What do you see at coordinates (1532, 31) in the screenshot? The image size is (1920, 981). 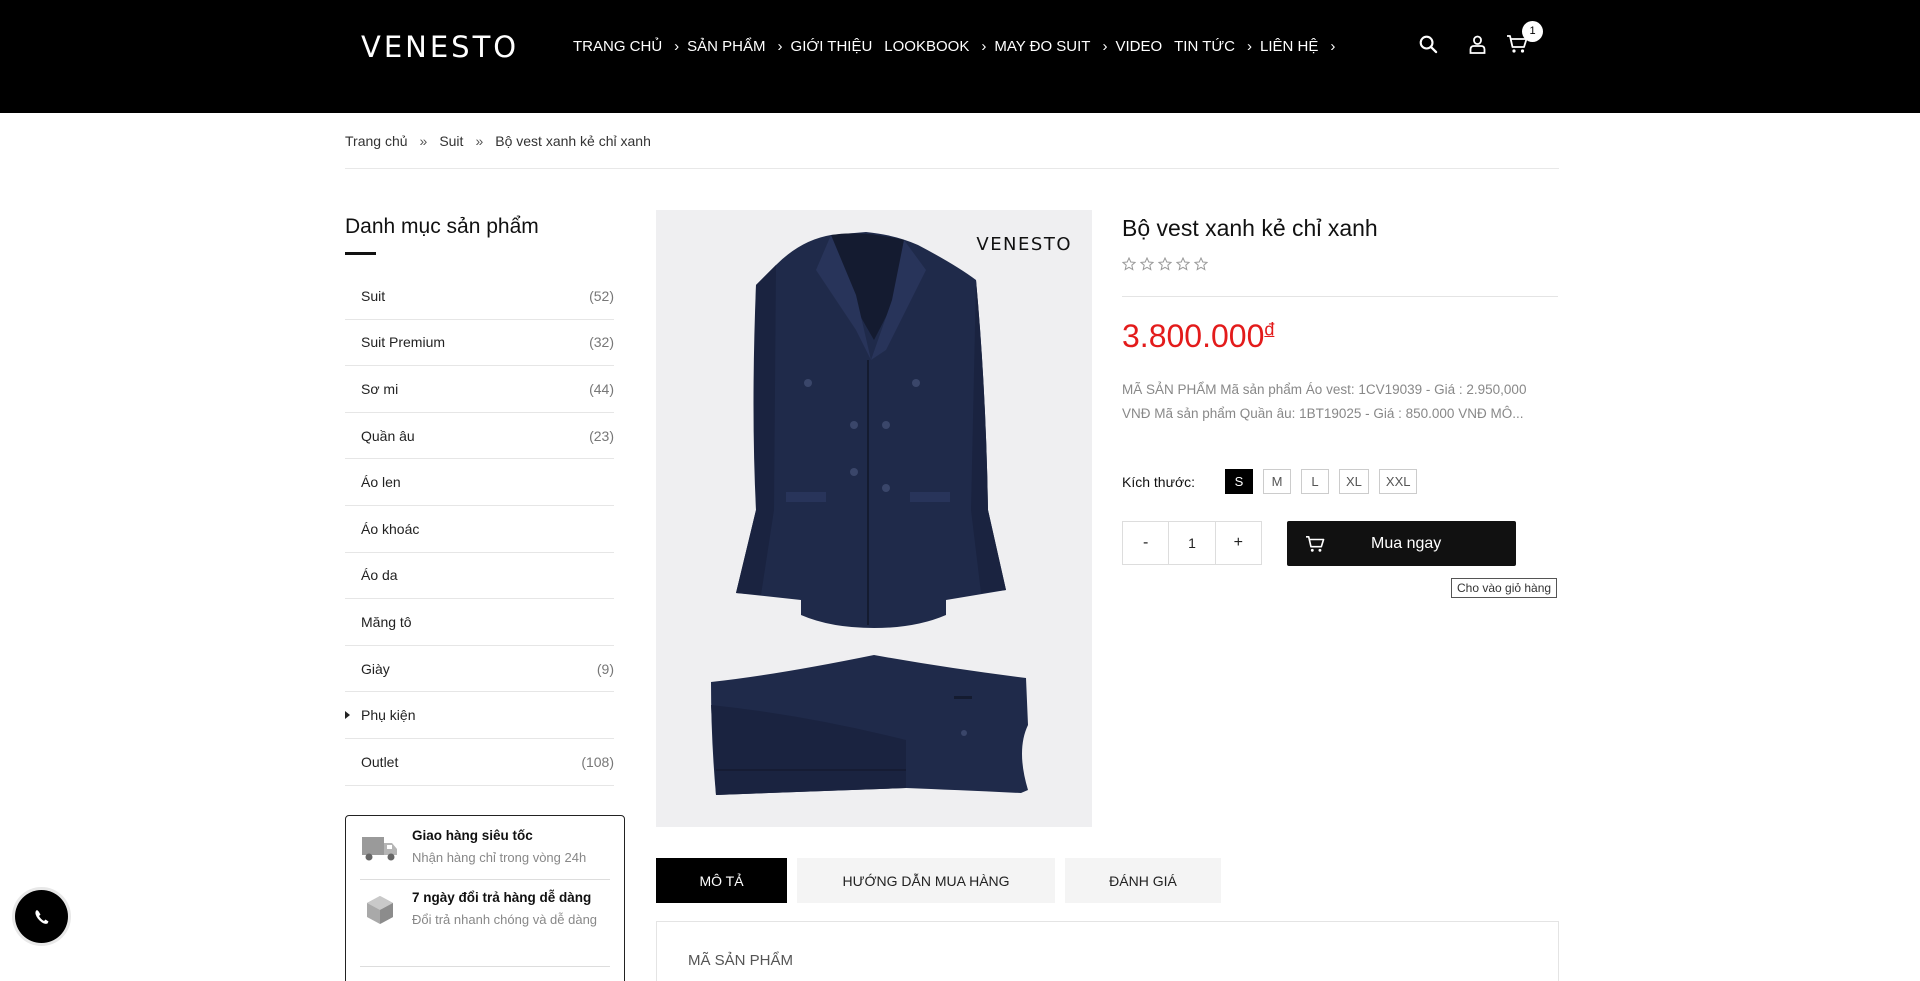 I see `cart-count-badge: 1` at bounding box center [1532, 31].